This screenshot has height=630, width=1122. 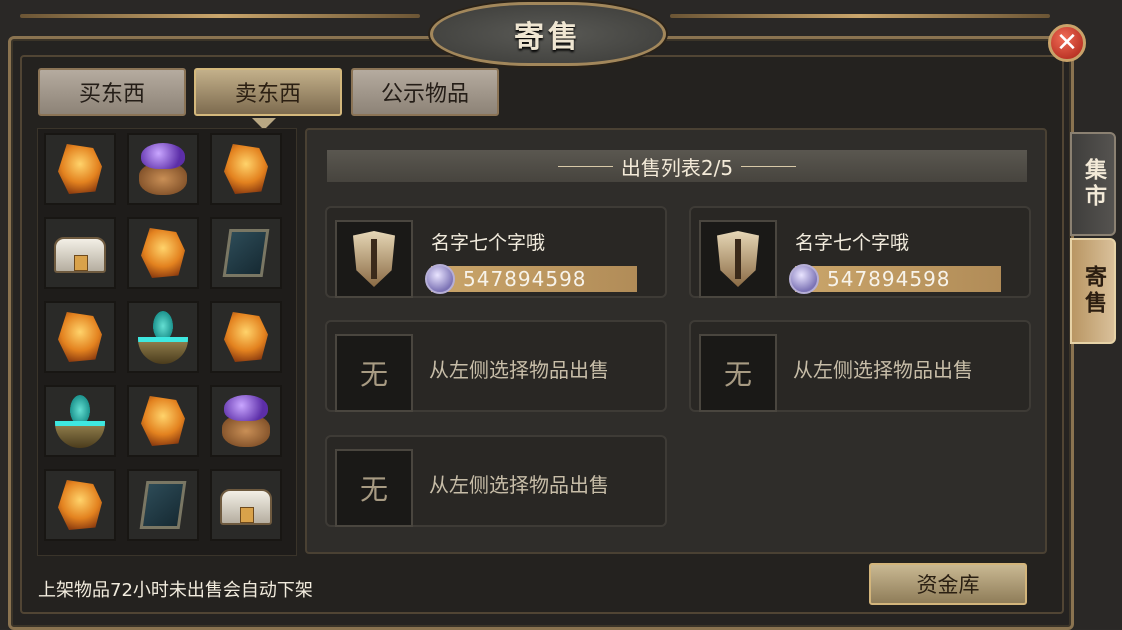 I want to click on listing-card-1: 名字七个字哦 547894598, so click(x=496, y=252).